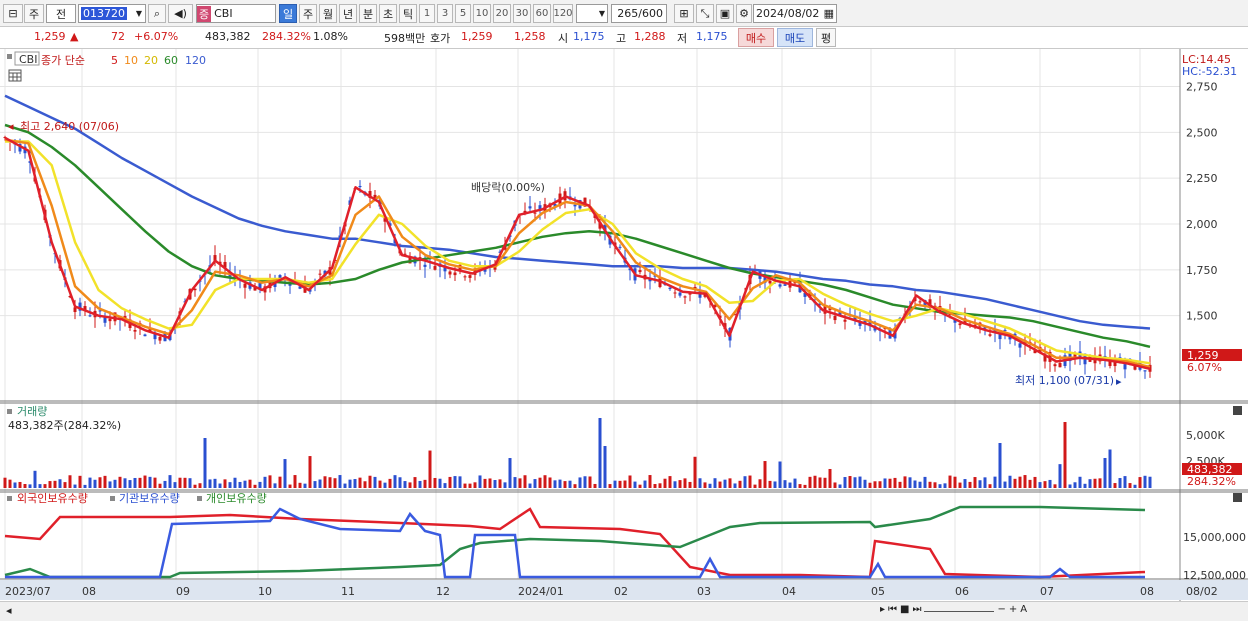 Image resolution: width=1248 pixels, height=621 pixels. I want to click on chevron-down-icon: ▼, so click(140, 13).